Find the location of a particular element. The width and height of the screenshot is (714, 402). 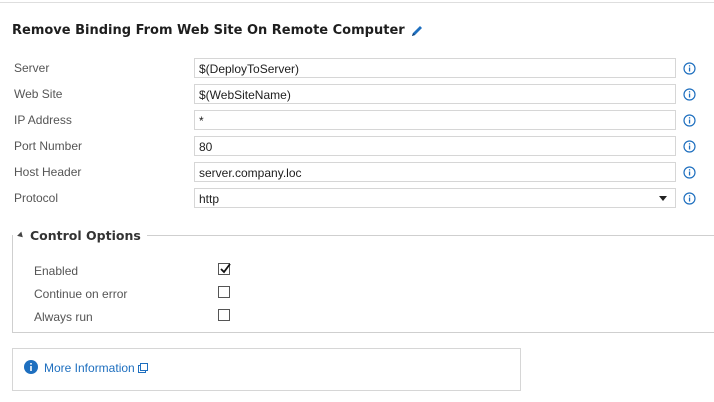

website-label: Web Site is located at coordinates (38, 94).